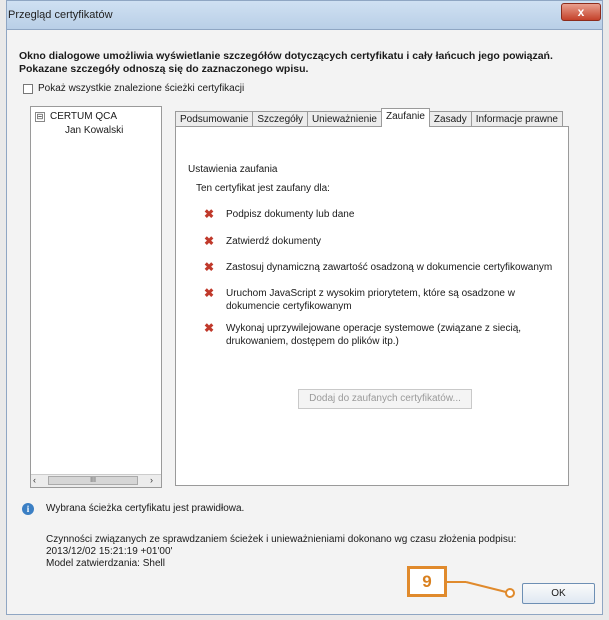  I want to click on trust-item: ✖ Zatwierdź dokumenty, so click(382, 241).